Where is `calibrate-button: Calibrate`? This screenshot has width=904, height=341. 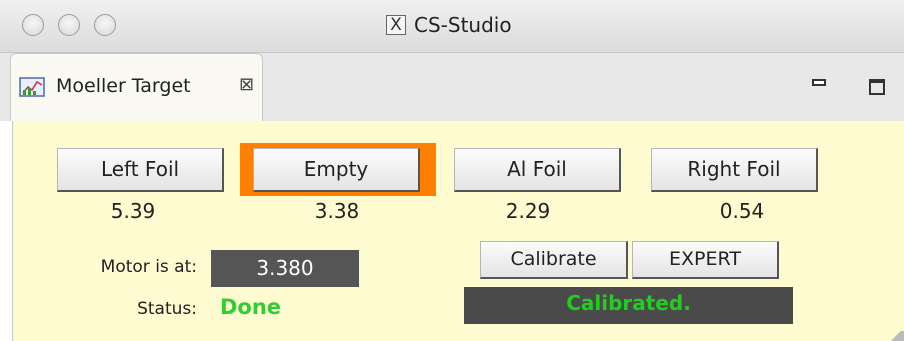 calibrate-button: Calibrate is located at coordinates (554, 260).